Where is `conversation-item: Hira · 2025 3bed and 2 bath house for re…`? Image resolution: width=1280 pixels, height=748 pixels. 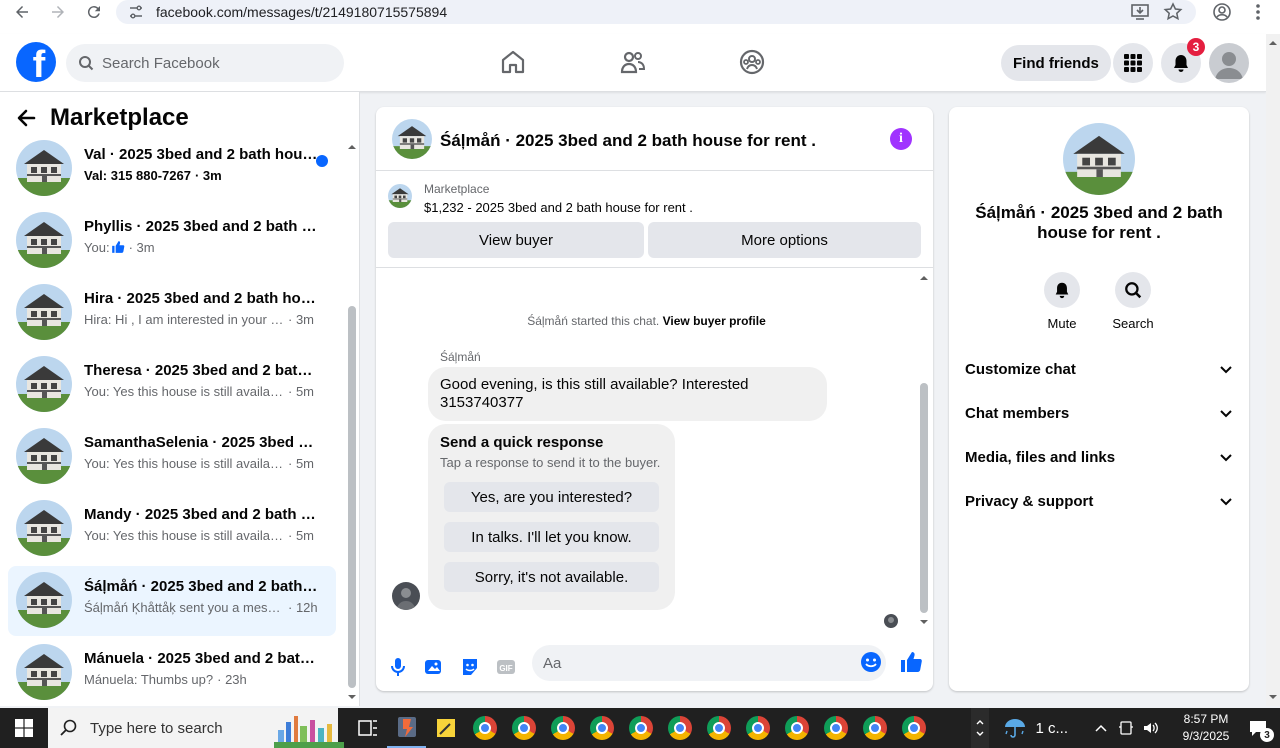 conversation-item: Hira · 2025 3bed and 2 bath house for re… is located at coordinates (172, 313).